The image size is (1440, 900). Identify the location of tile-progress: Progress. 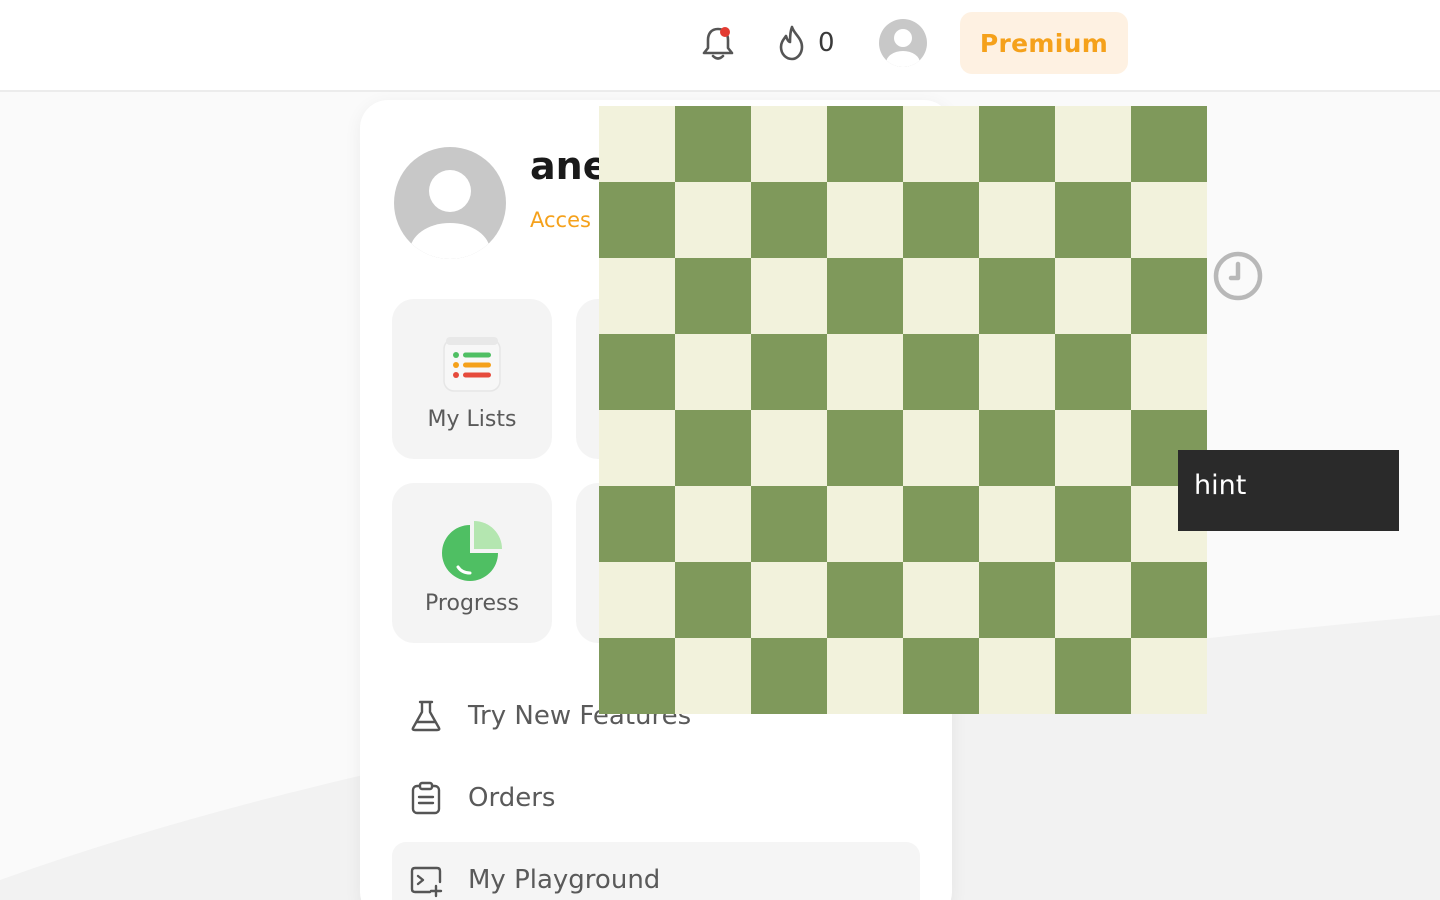
(472, 563).